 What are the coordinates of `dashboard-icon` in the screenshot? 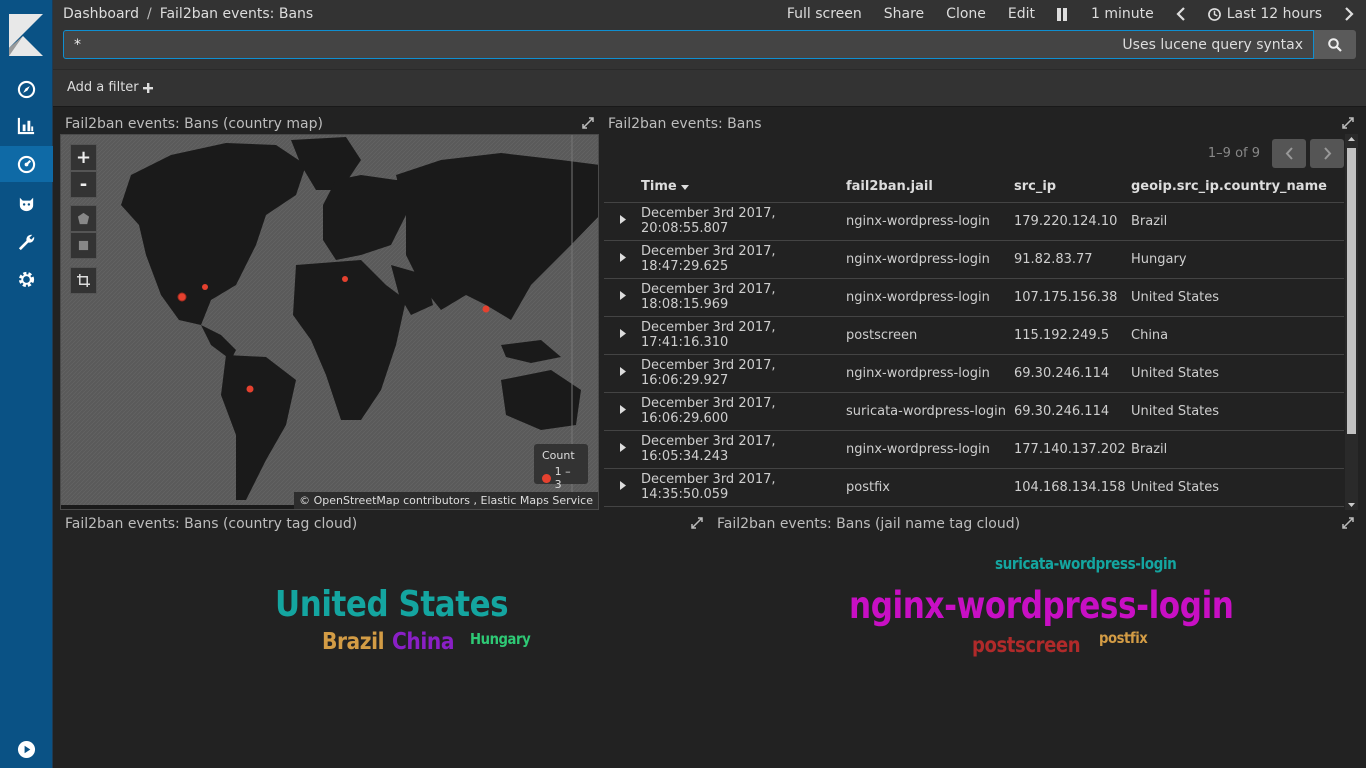 It's located at (26, 164).